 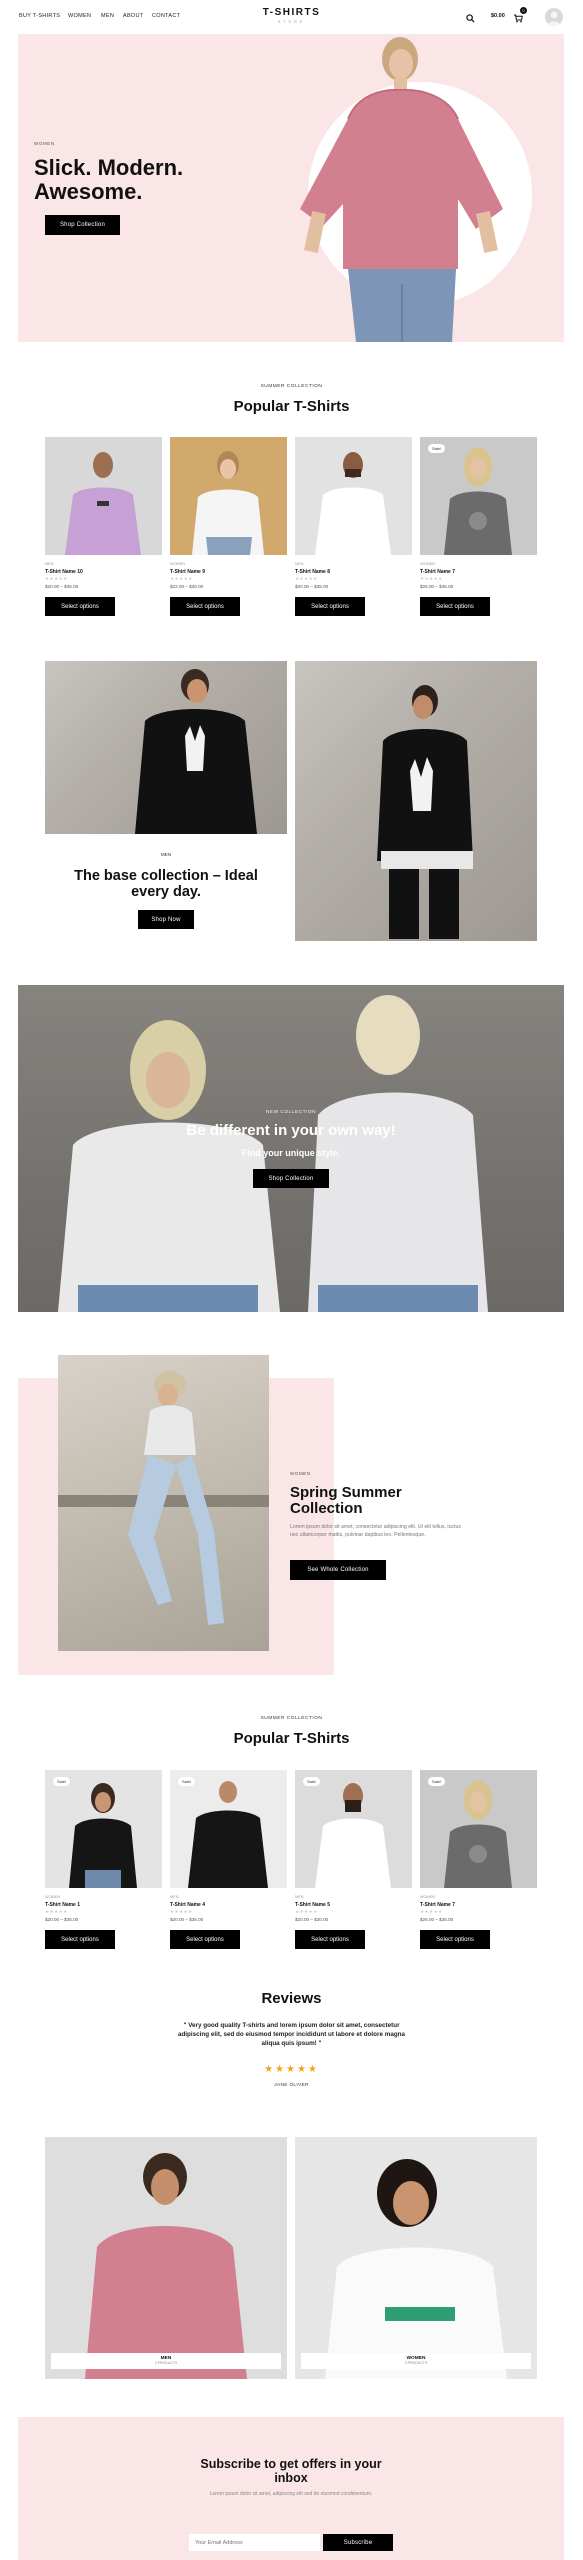 What do you see at coordinates (291, 1112) in the screenshot?
I see `banner-eyebrow: NEW COLLECTION` at bounding box center [291, 1112].